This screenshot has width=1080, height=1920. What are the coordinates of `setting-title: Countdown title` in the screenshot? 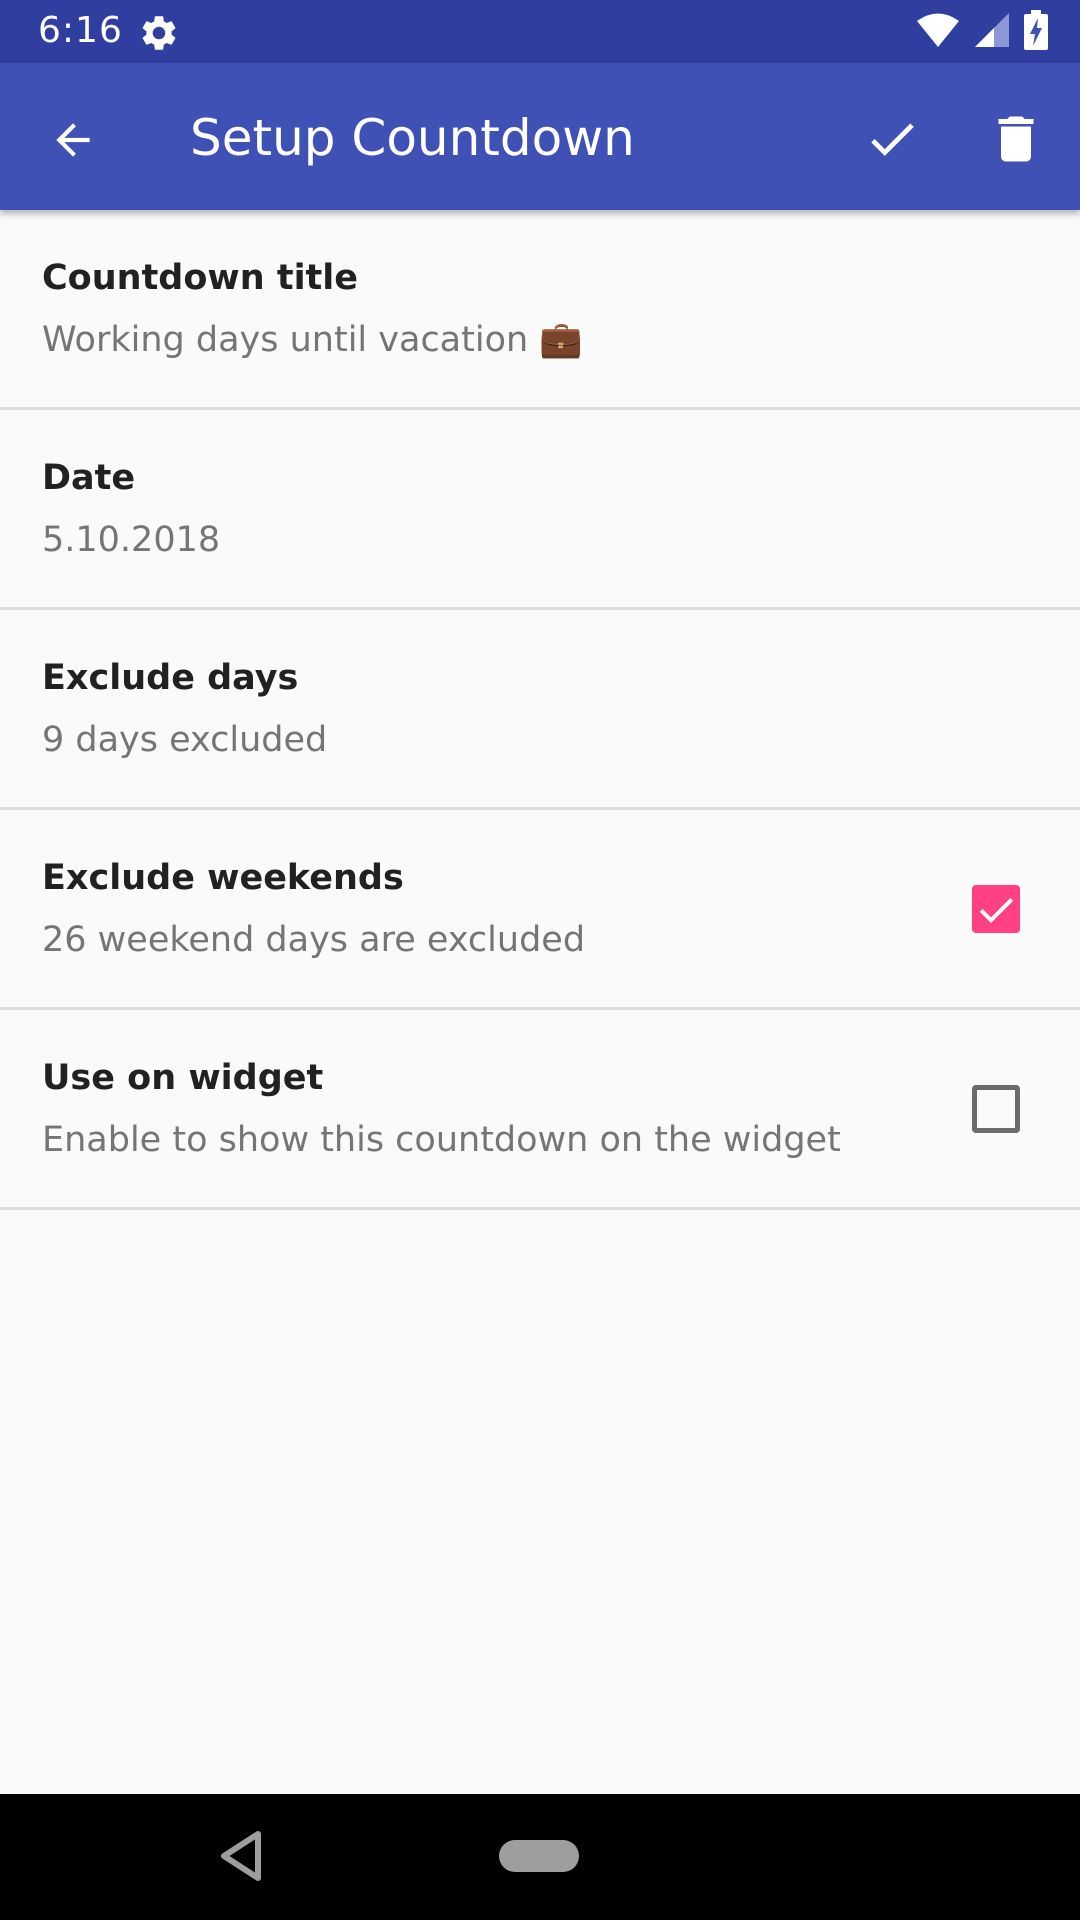 It's located at (200, 278).